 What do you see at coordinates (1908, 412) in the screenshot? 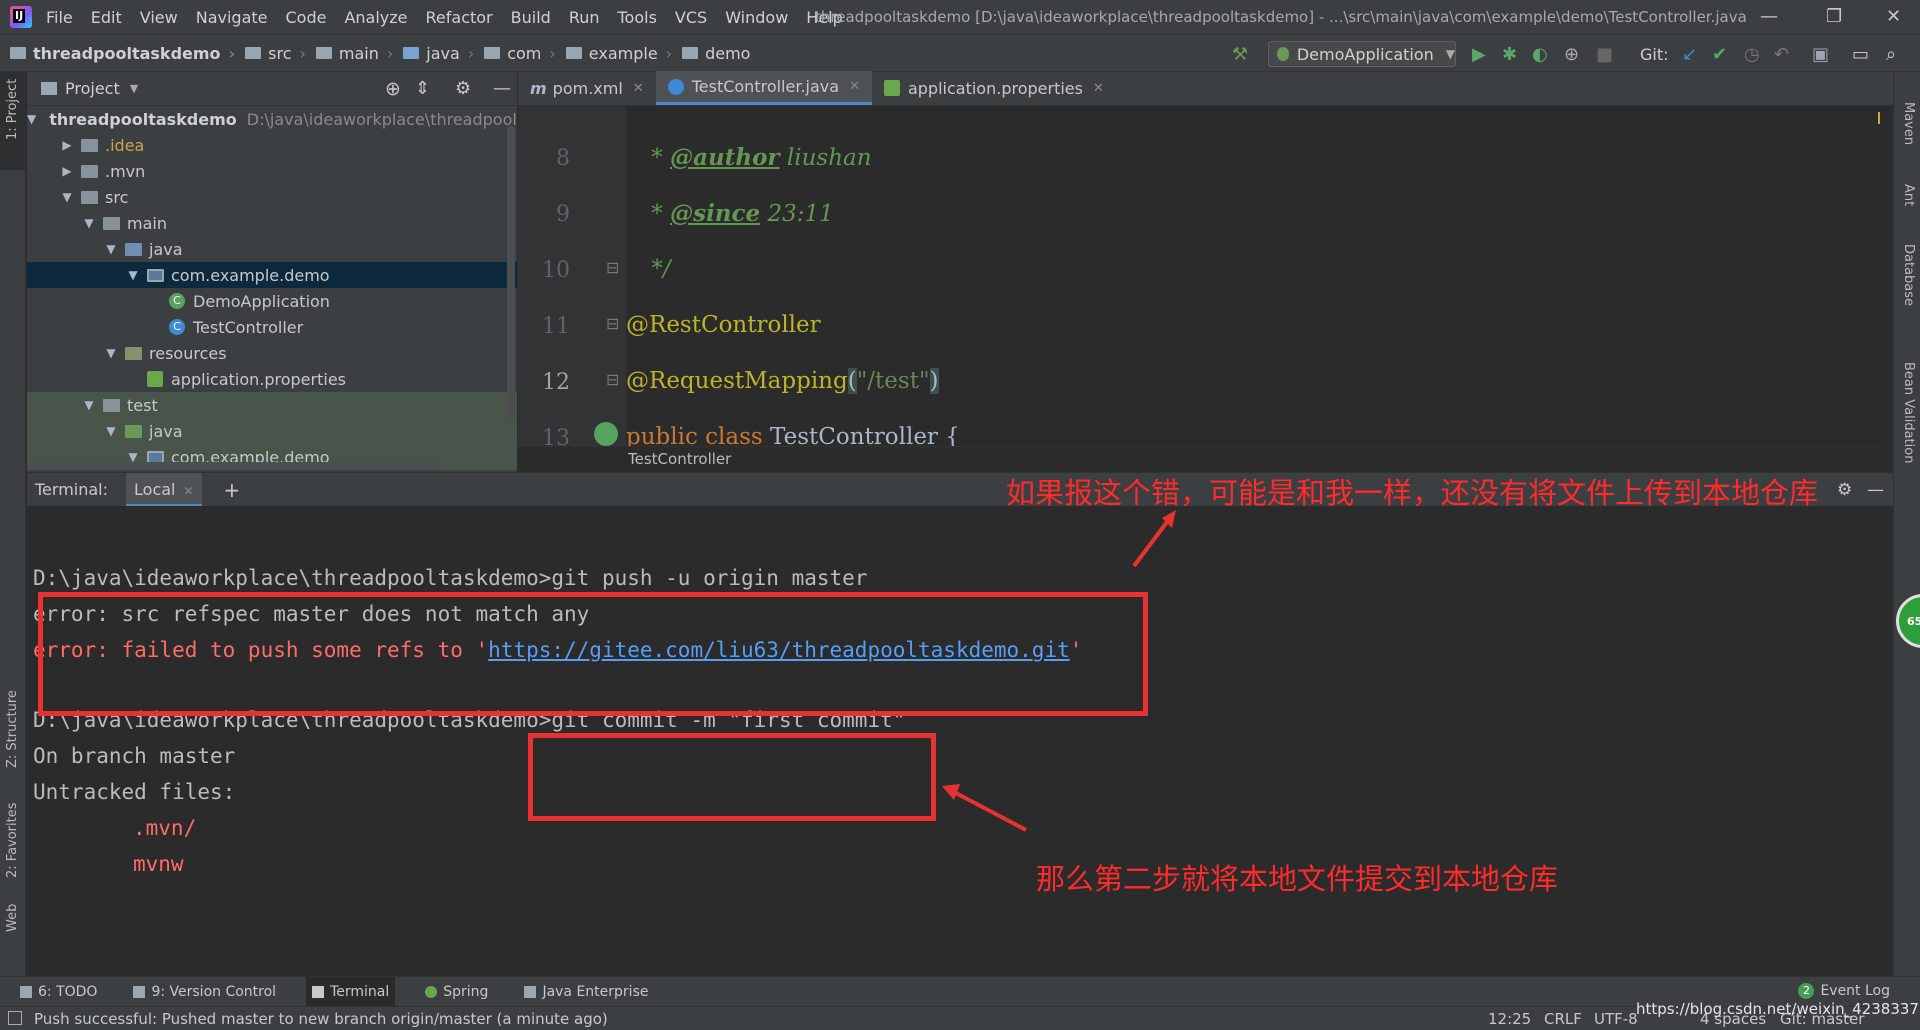
I see `tool-bean-validation-tab: Bean Validation` at bounding box center [1908, 412].